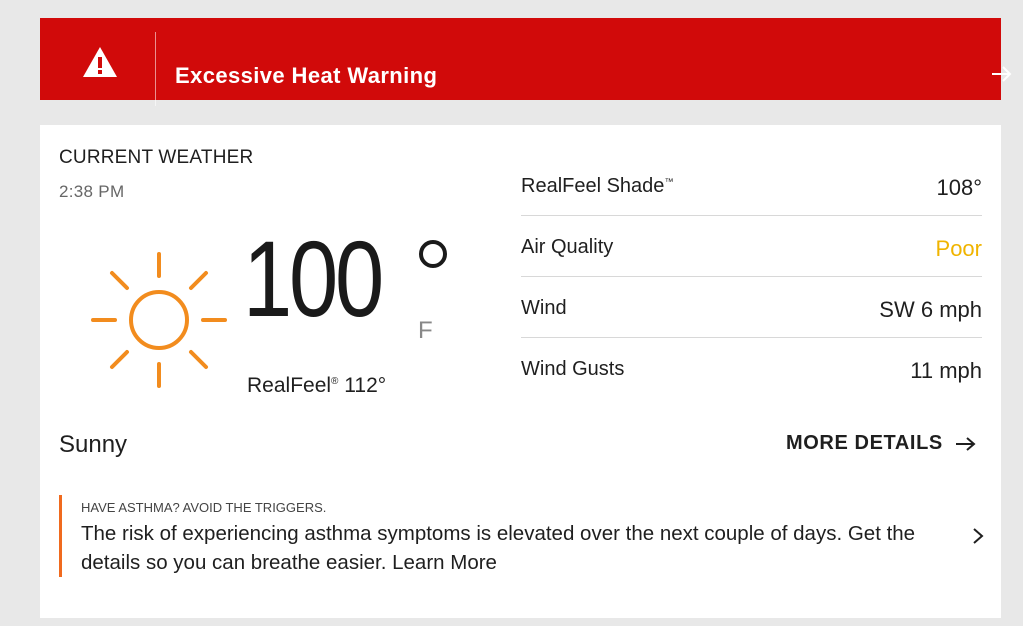  I want to click on chevron-right-icon, so click(978, 536).